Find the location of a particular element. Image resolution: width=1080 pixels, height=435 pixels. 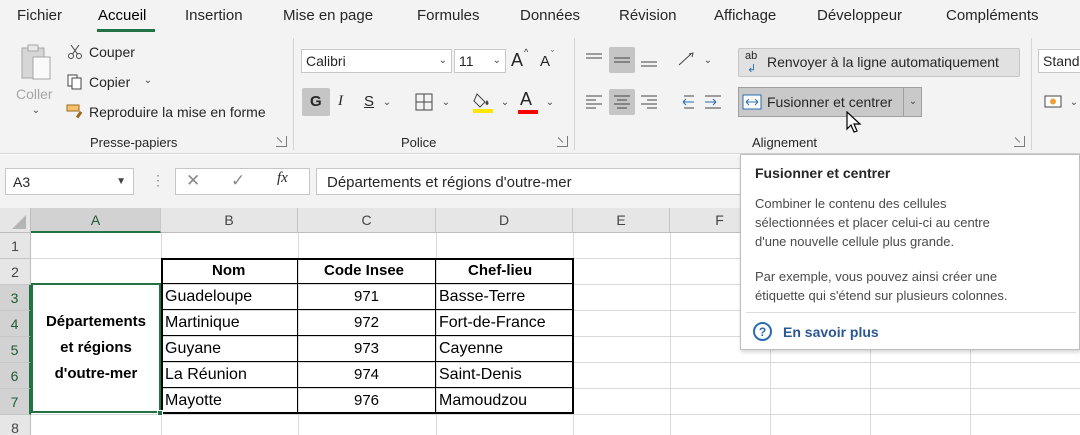

merged-cell-text: Départements et régions d'outre-mer is located at coordinates (96, 348).